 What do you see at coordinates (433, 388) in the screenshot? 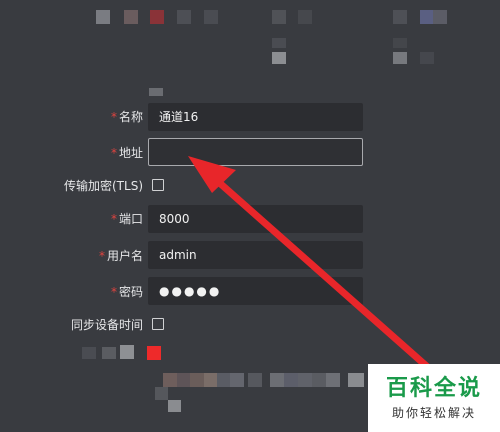
I see `watermark-title: 百科全说` at bounding box center [433, 388].